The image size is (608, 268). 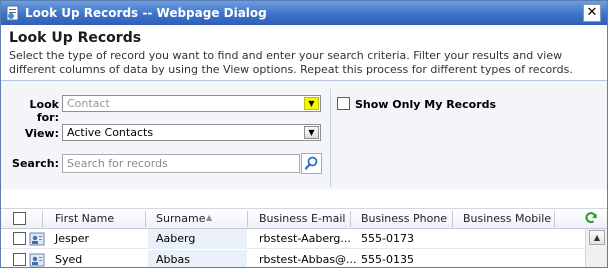 What do you see at coordinates (181, 163) in the screenshot?
I see `search-input: Search for records` at bounding box center [181, 163].